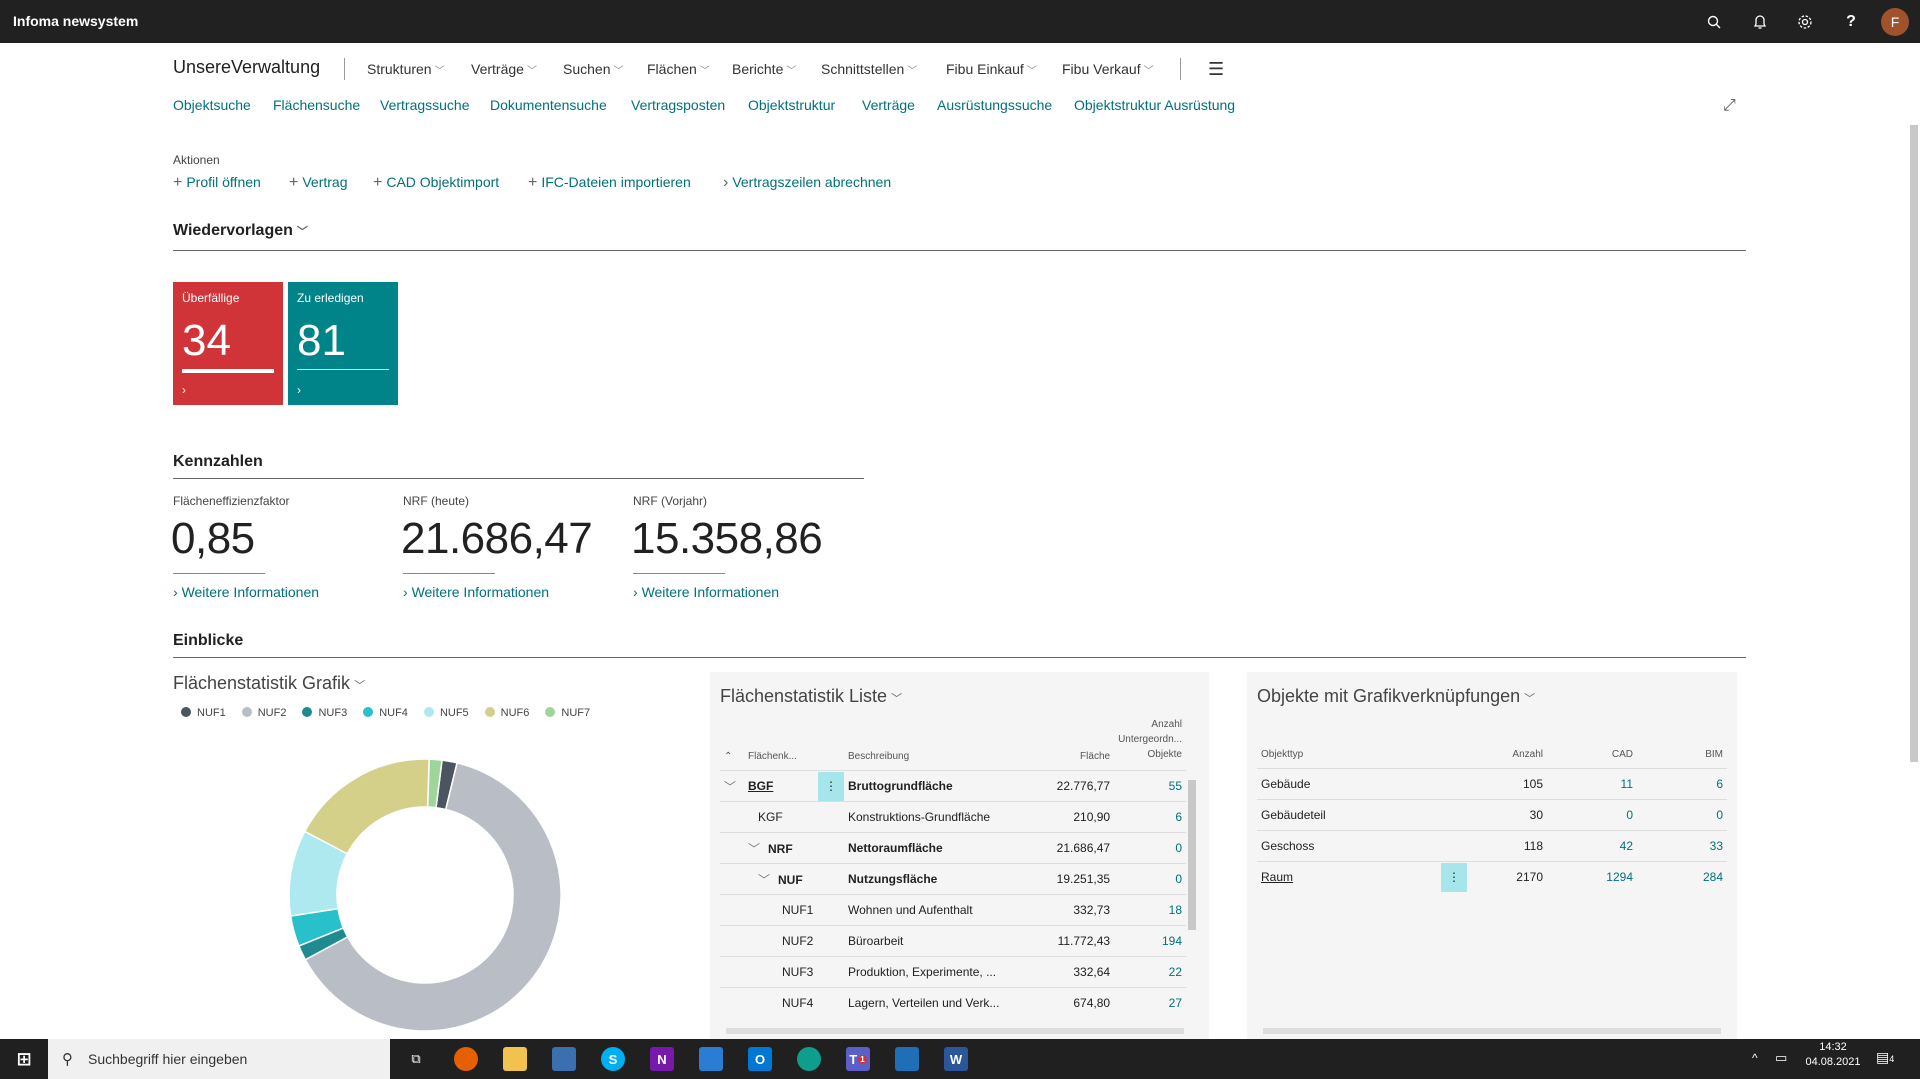  What do you see at coordinates (991, 69) in the screenshot?
I see `menu-fibu-einkauf: Fibu Einkauf ﹀` at bounding box center [991, 69].